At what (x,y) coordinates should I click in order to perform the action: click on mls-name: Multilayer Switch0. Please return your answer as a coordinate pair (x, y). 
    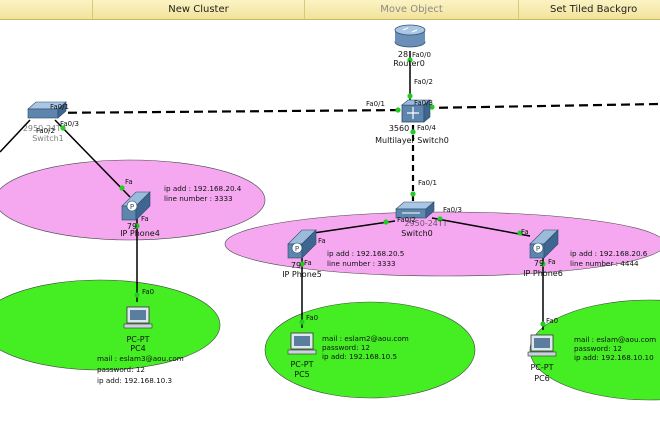
    Looking at the image, I should click on (412, 140).